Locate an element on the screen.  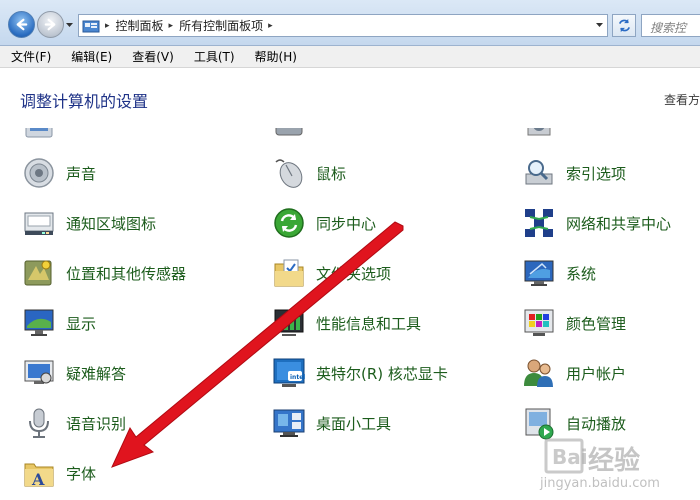
cp-item-sound: 声音 is located at coordinates (59, 173).